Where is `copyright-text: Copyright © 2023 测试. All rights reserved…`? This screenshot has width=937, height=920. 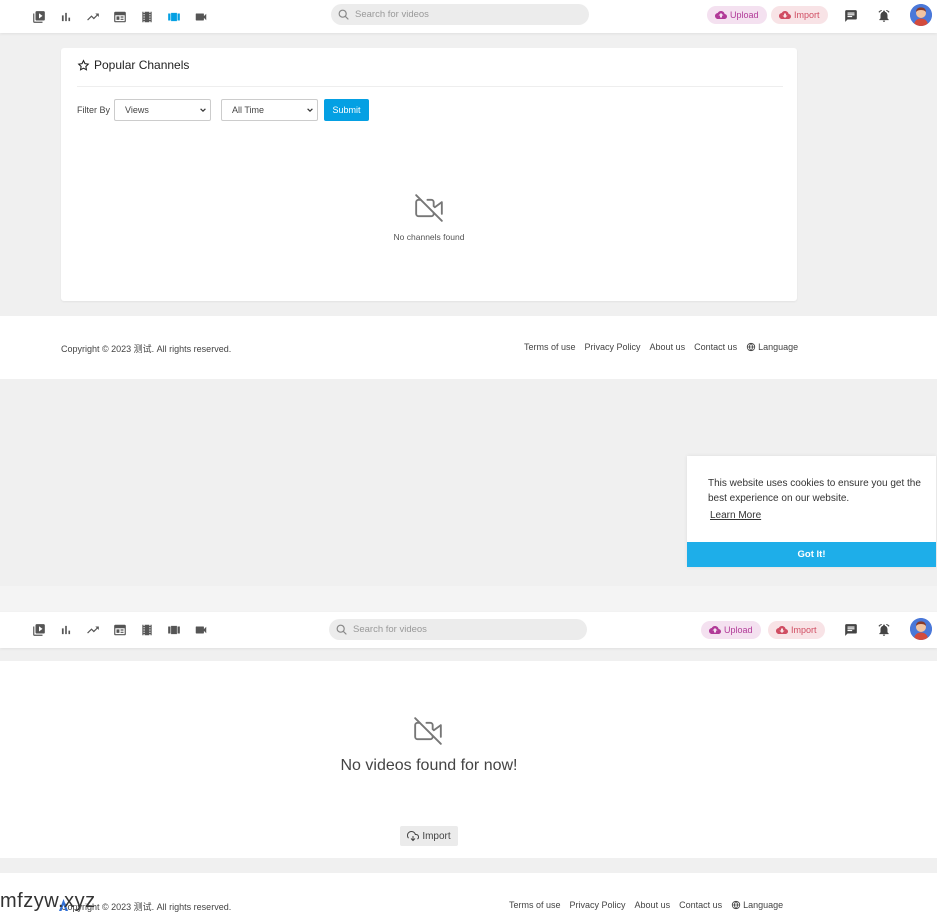 copyright-text: Copyright © 2023 测试. All rights reserved… is located at coordinates (146, 349).